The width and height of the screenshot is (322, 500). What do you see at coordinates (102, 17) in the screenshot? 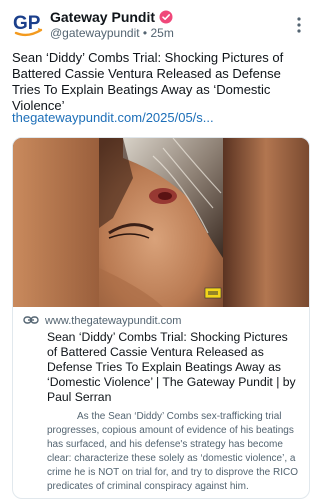
I see `display-name: Gateway Pundit` at bounding box center [102, 17].